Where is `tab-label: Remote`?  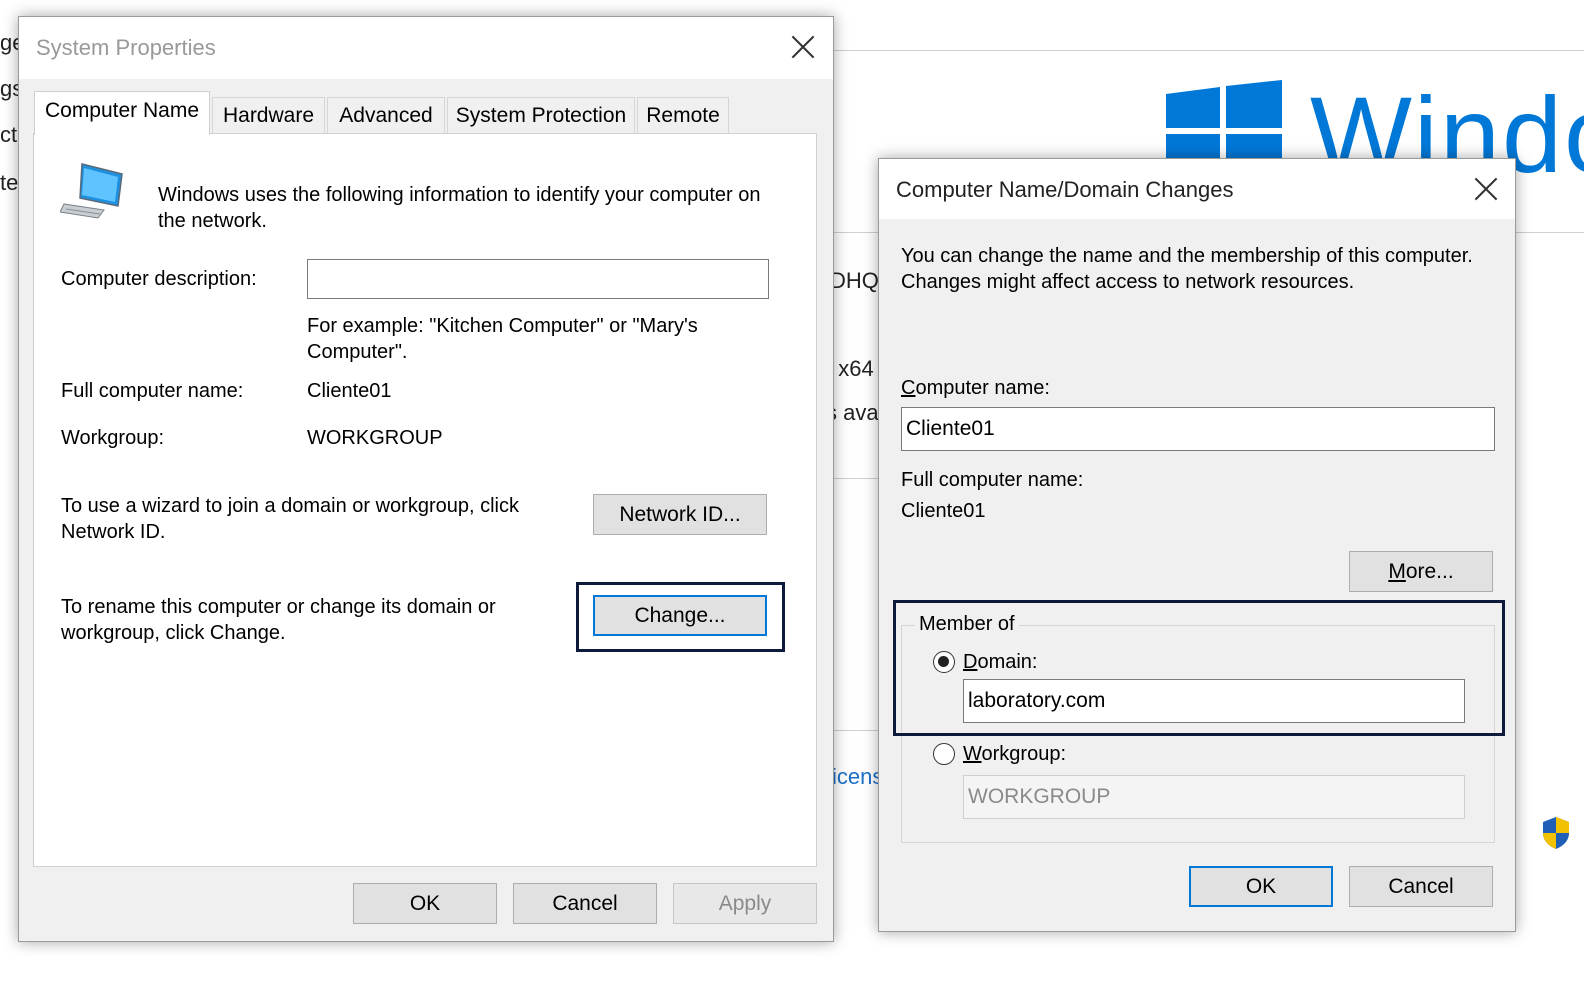 tab-label: Remote is located at coordinates (683, 115).